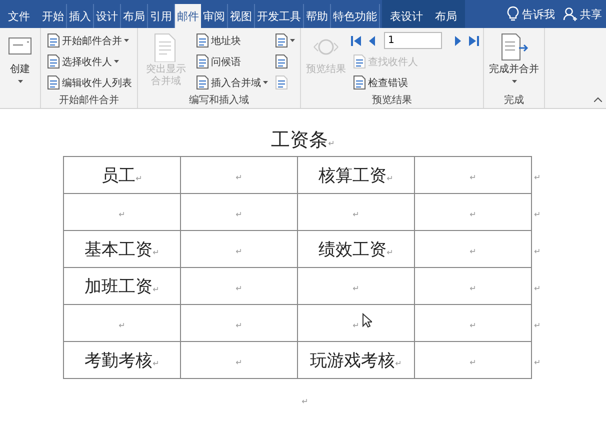 This screenshot has height=442, width=606. What do you see at coordinates (231, 40) in the screenshot?
I see `ribbon-button: 地址块` at bounding box center [231, 40].